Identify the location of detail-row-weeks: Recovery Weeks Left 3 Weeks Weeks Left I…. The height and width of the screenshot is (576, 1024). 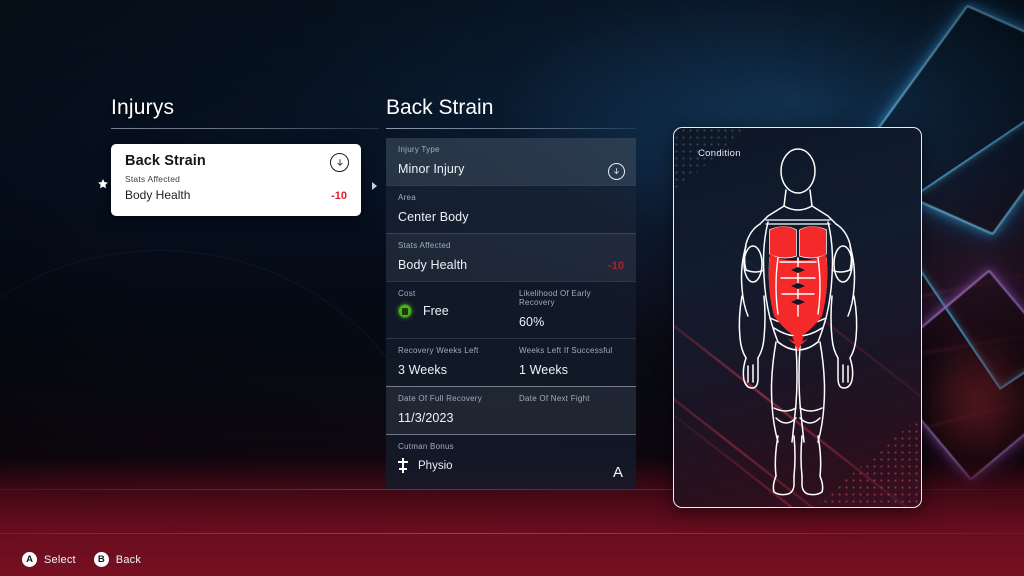
(511, 362).